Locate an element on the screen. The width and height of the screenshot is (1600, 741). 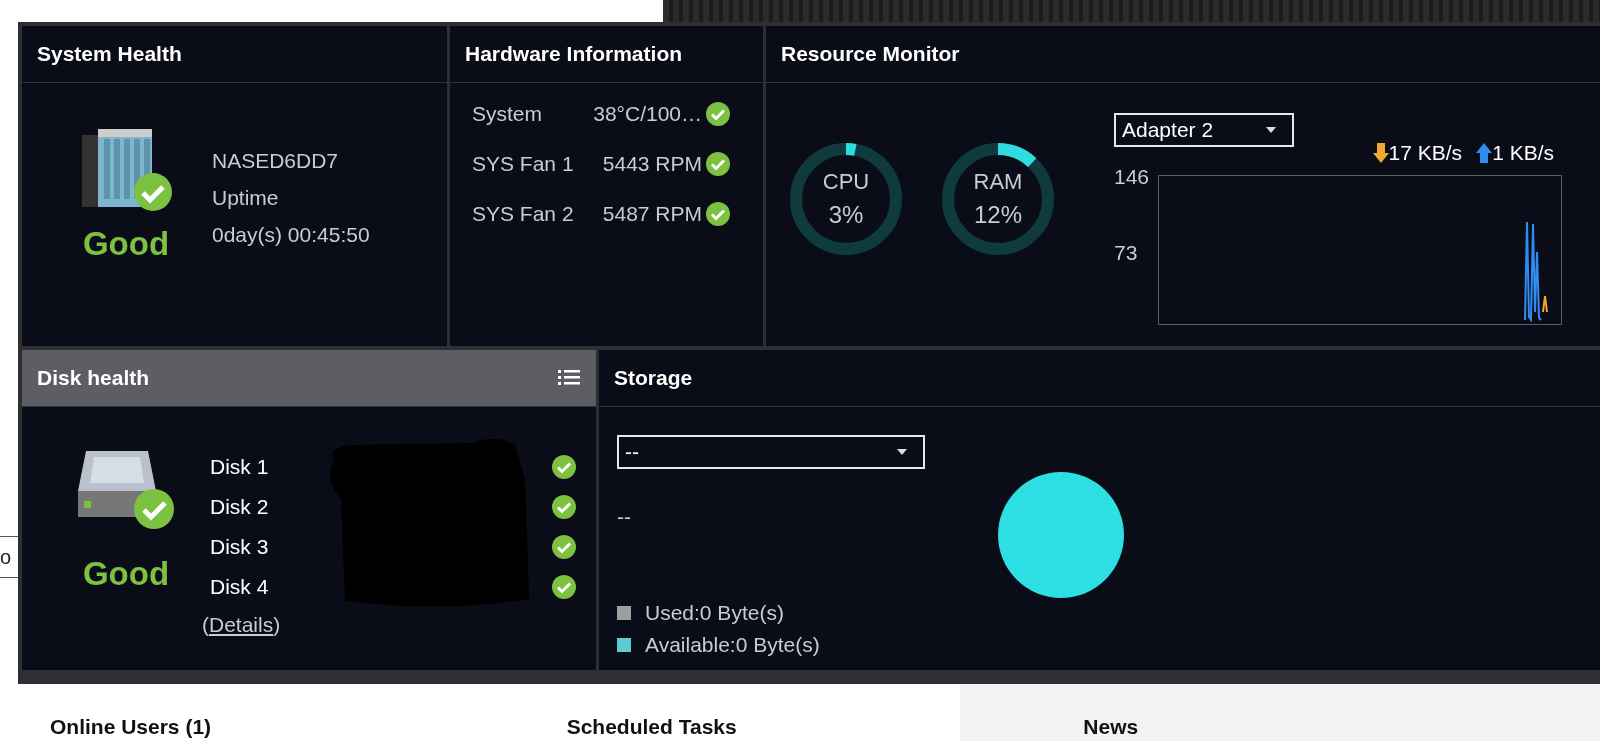
legend-label: Available:0 Byte(s) is located at coordinates (732, 645).